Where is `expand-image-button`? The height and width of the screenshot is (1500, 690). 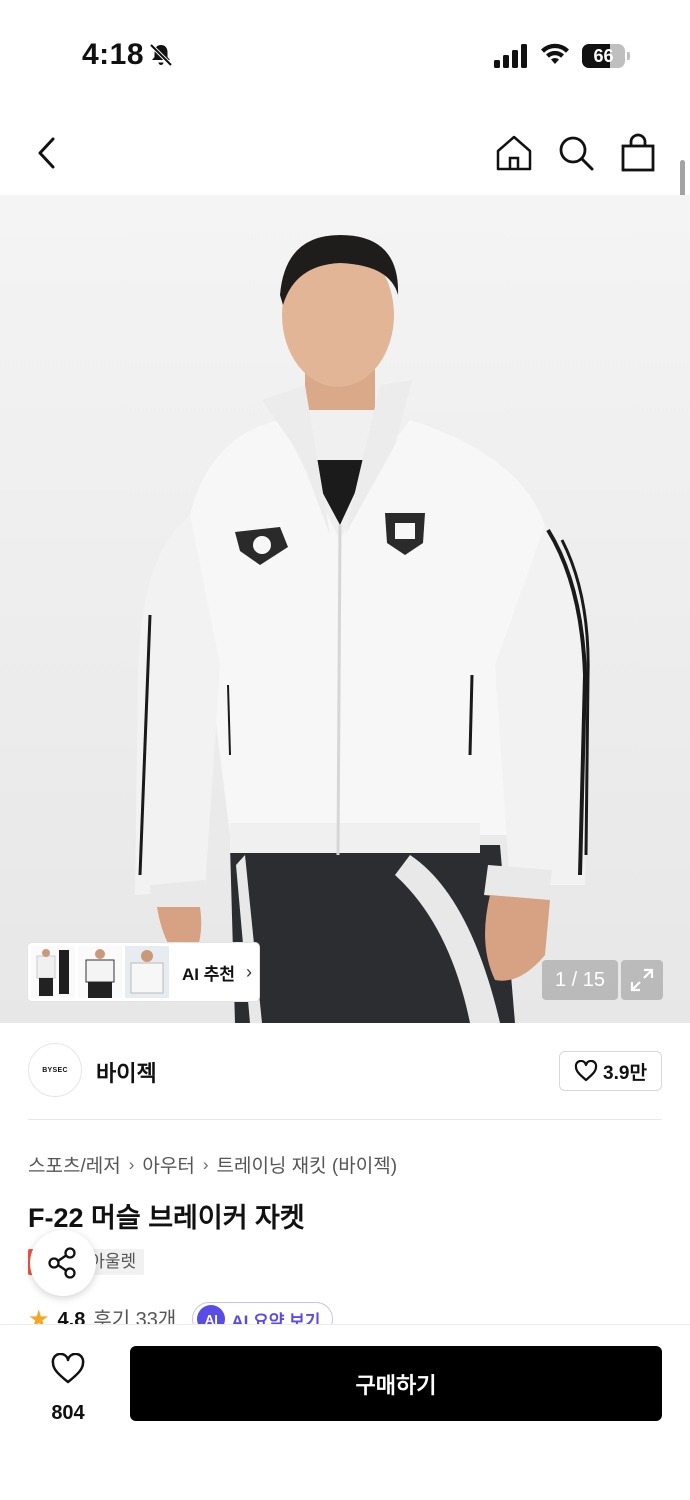
expand-image-button is located at coordinates (642, 980).